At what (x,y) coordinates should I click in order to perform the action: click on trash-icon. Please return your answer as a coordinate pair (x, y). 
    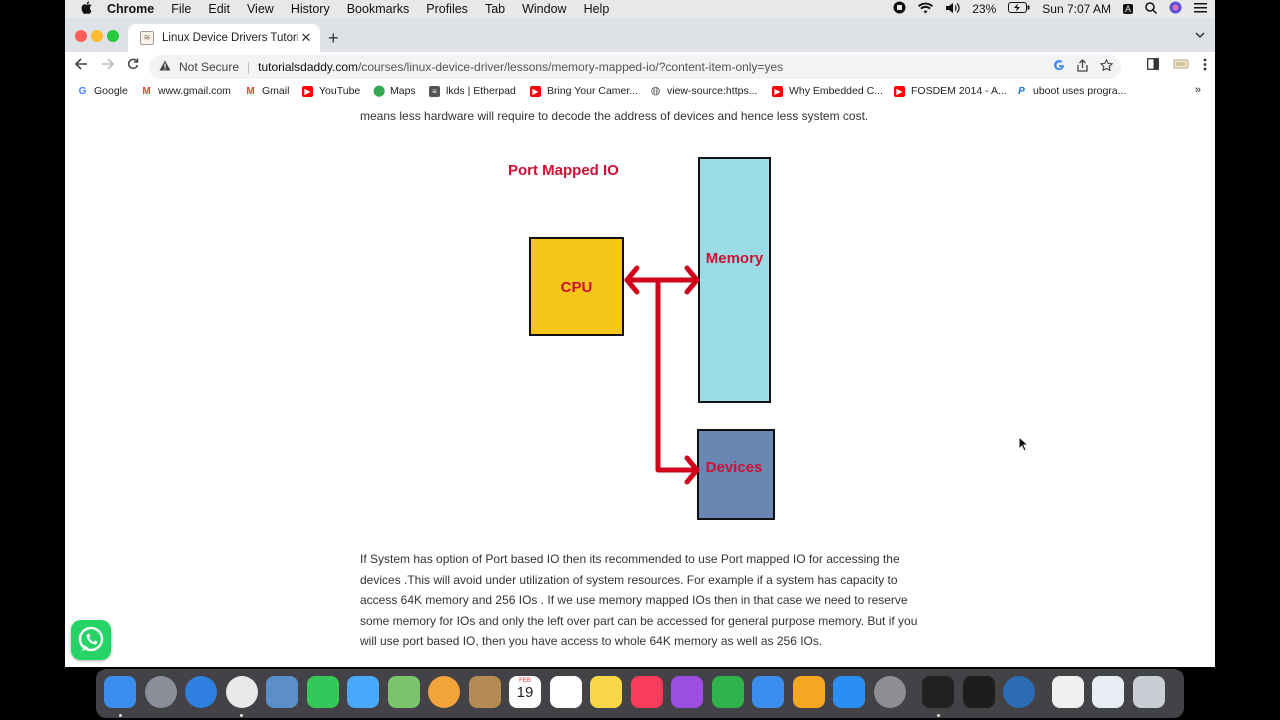
    Looking at the image, I should click on (1148, 692).